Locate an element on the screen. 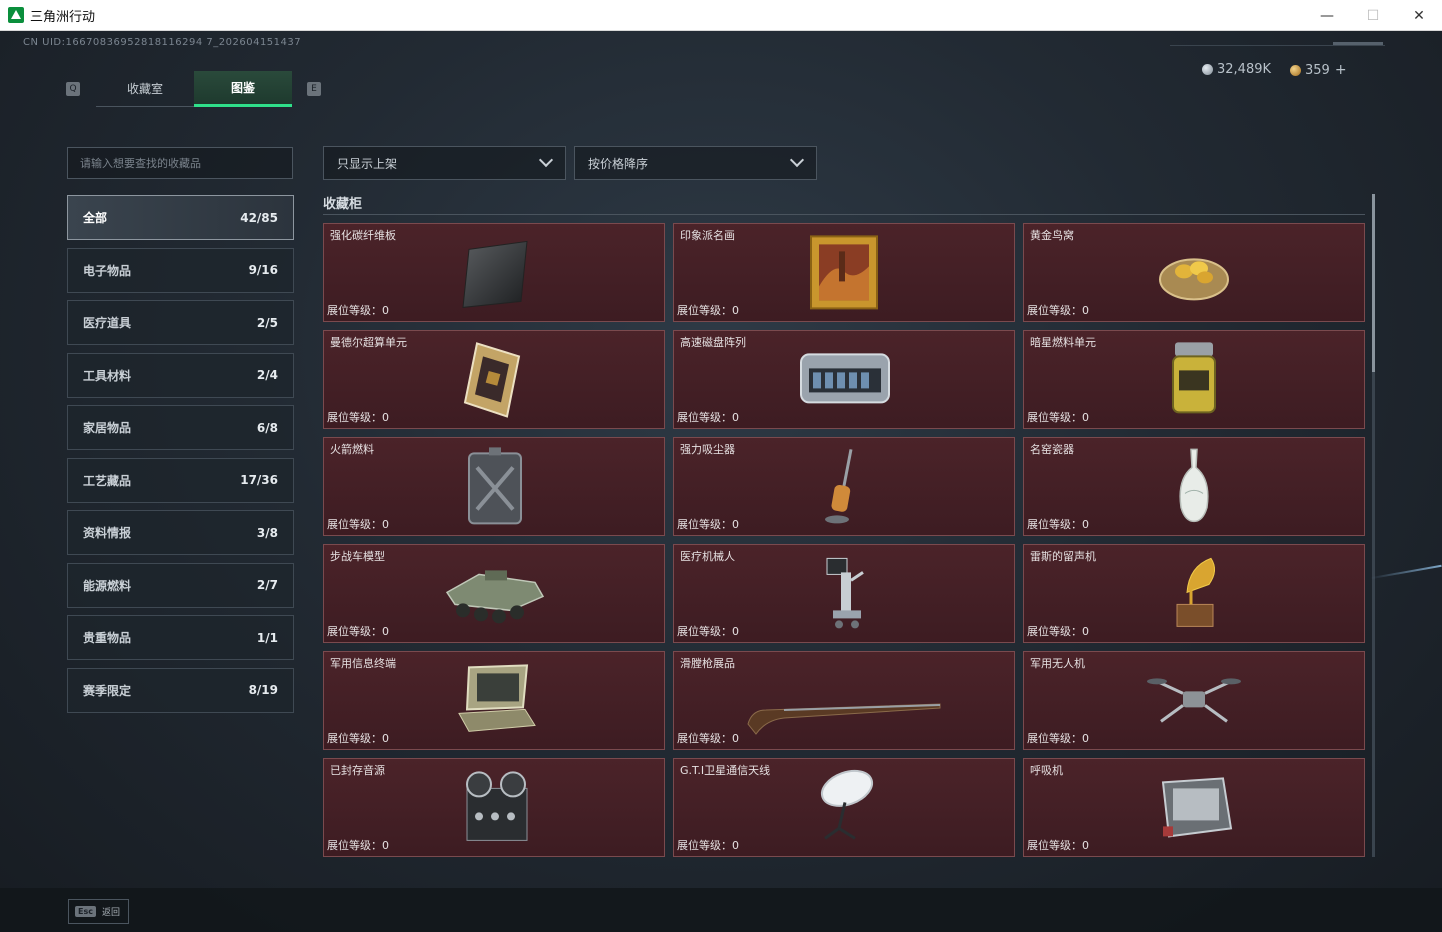 The height and width of the screenshot is (932, 1442). drone-icon is located at coordinates (1194, 700).